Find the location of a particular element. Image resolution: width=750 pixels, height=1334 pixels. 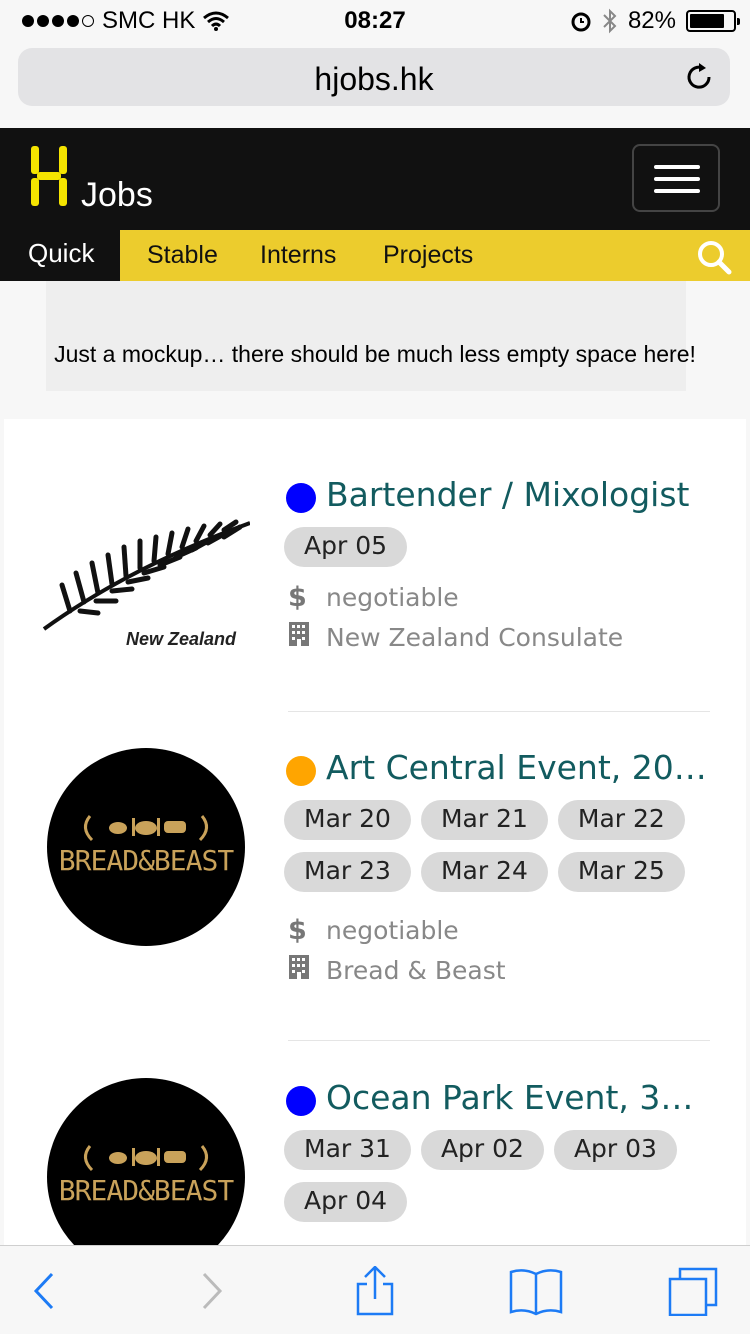

bread-beast-logo-icon is located at coordinates (146, 1161).